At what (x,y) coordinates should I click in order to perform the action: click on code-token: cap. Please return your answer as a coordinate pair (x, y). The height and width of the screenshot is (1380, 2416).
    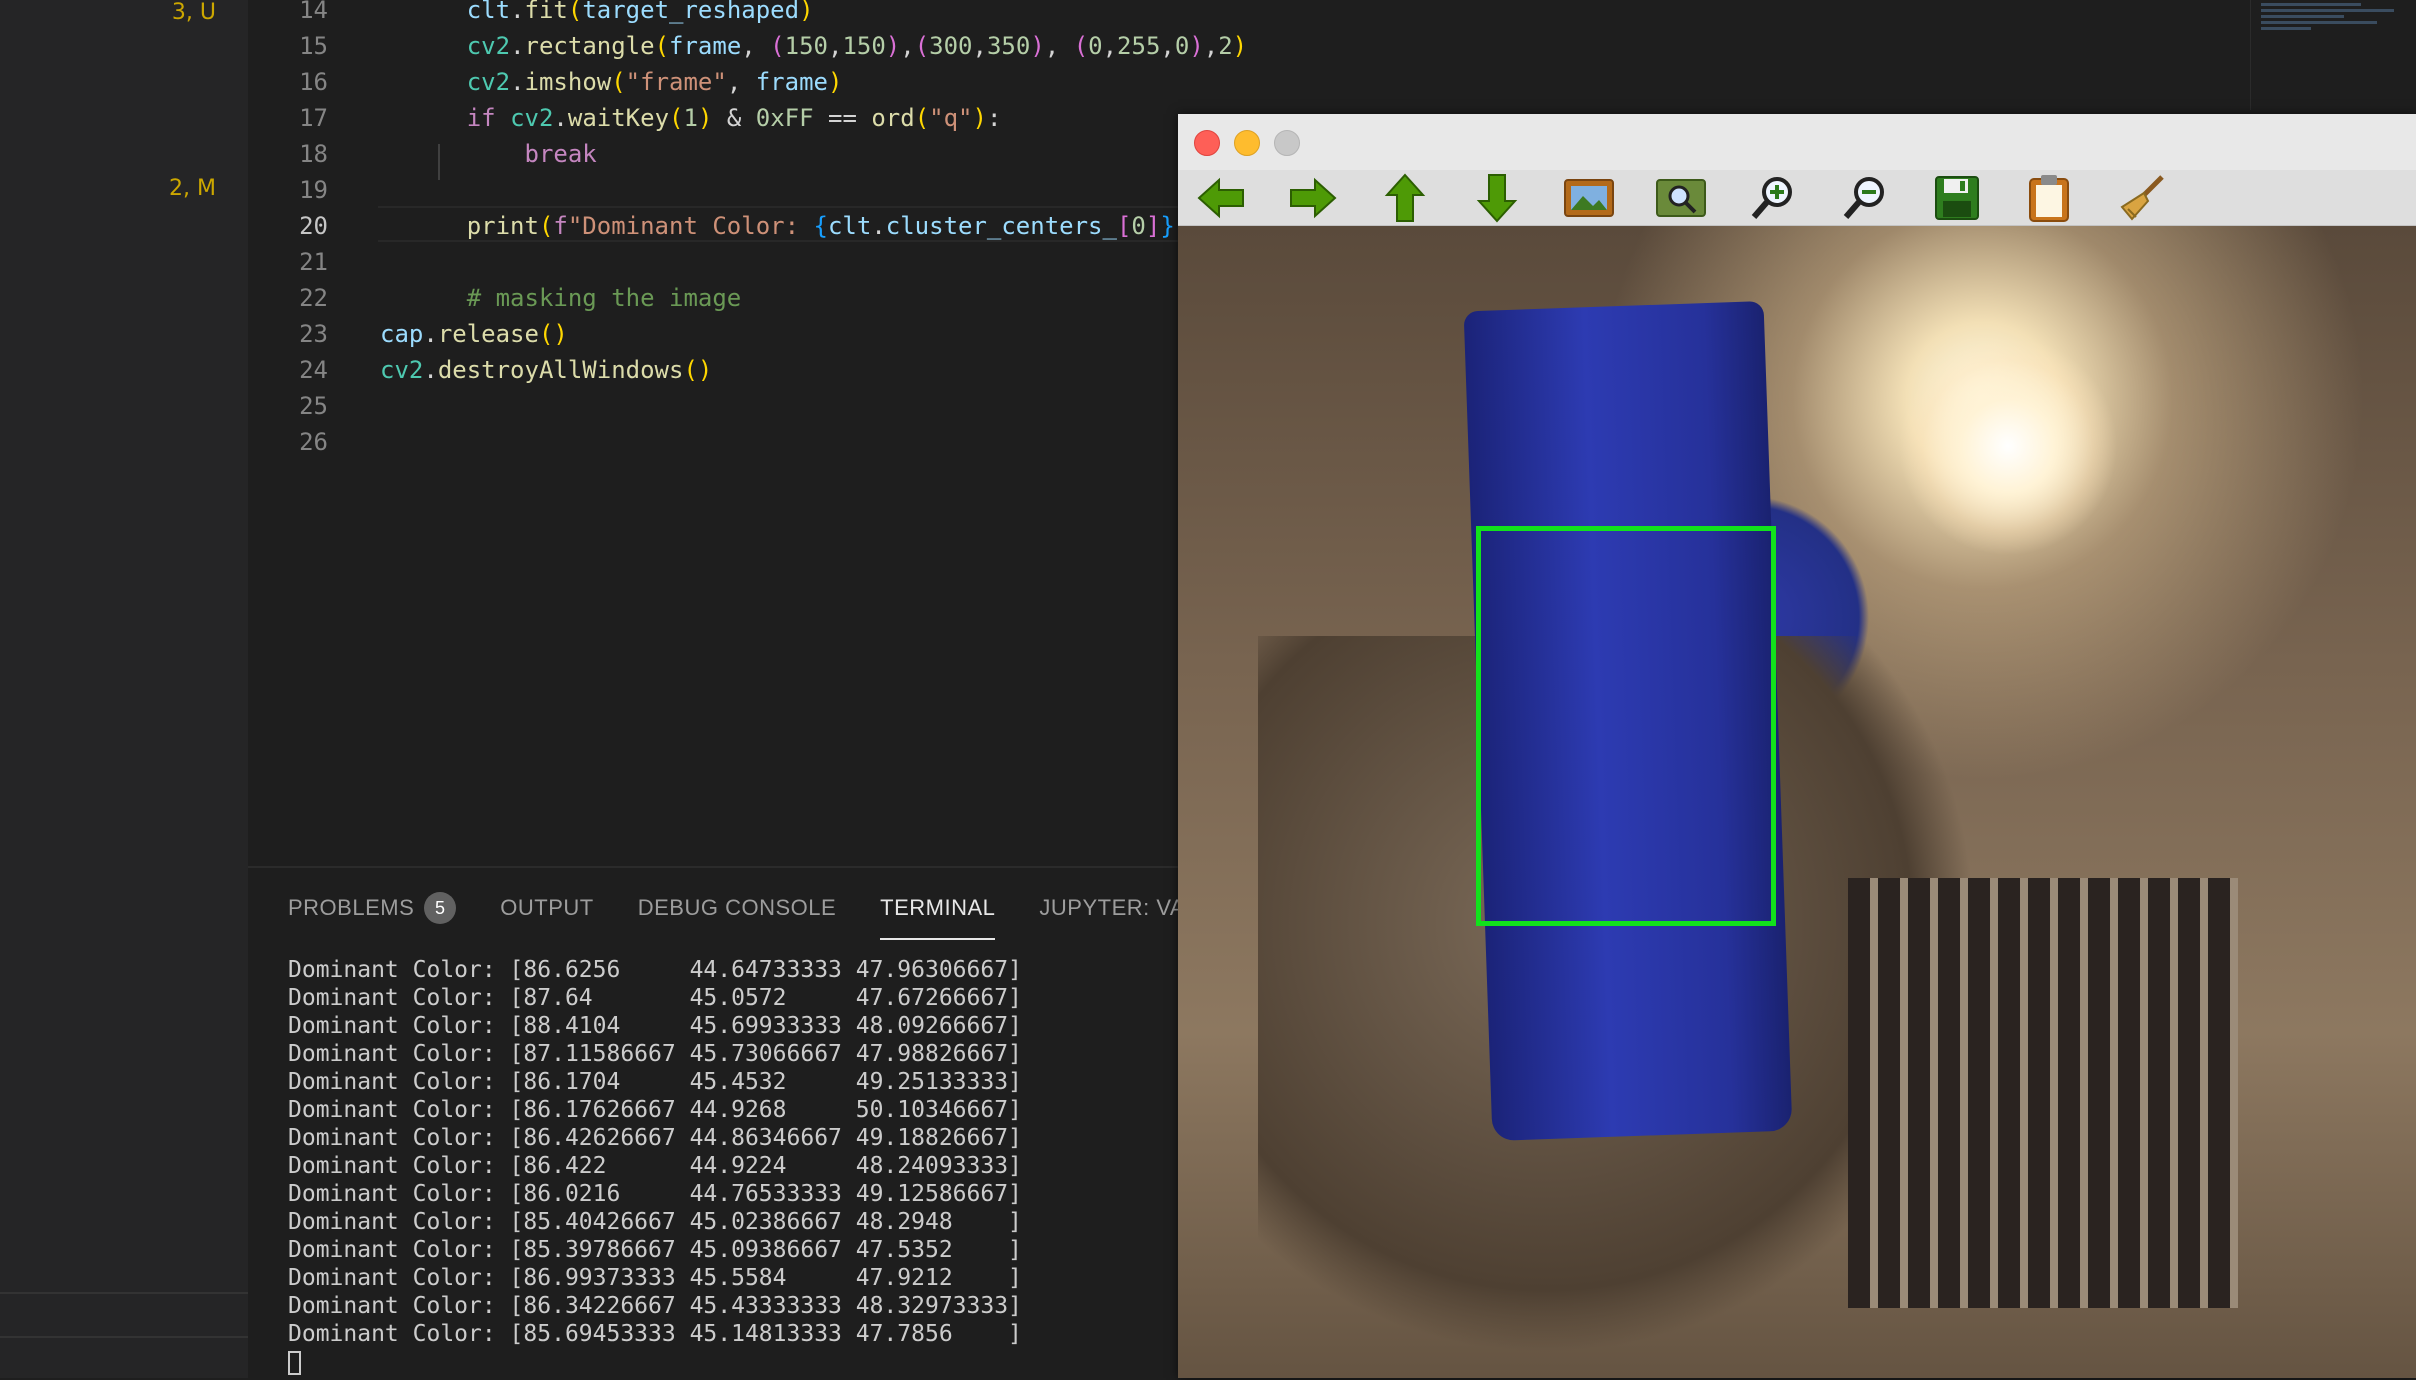
    Looking at the image, I should click on (402, 334).